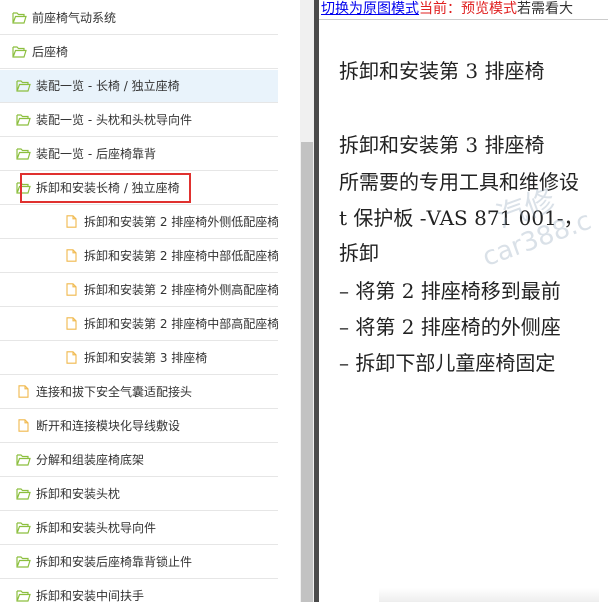 The image size is (608, 602). What do you see at coordinates (447, 363) in the screenshot?
I see `document-step: – 拆卸下部儿童座椅固定` at bounding box center [447, 363].